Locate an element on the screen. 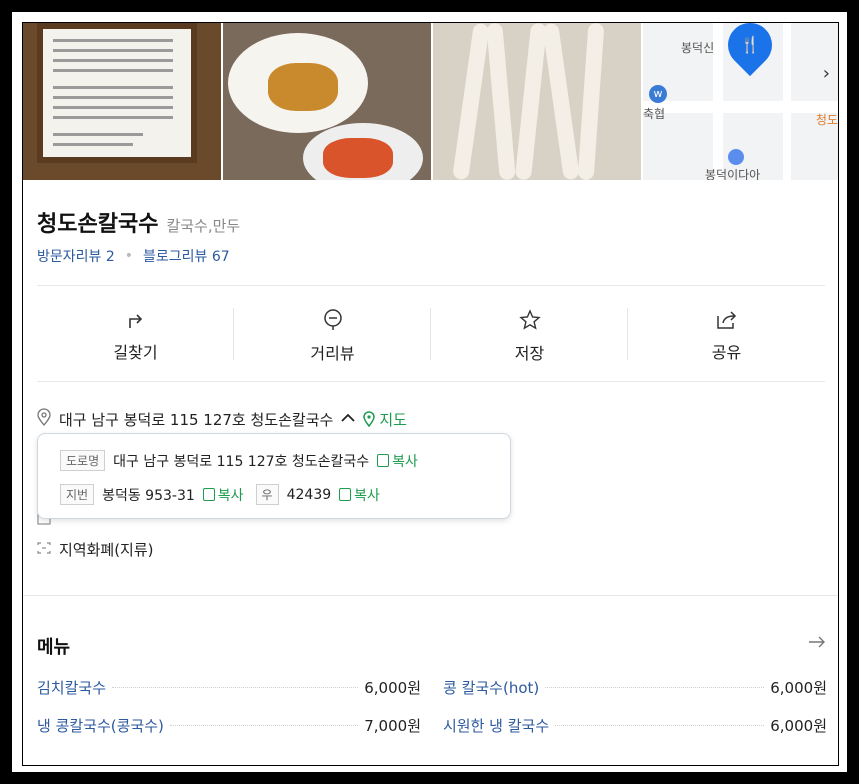  menu-item: 시원한 냉 칼국수 6,000원 is located at coordinates (635, 725).